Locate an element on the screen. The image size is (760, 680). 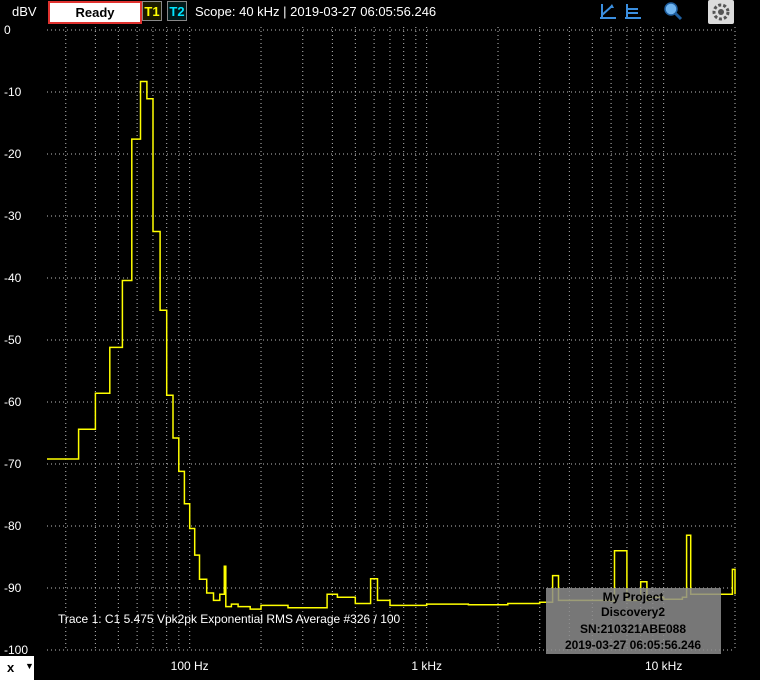
cursor-b-icon is located at coordinates (633, 11).